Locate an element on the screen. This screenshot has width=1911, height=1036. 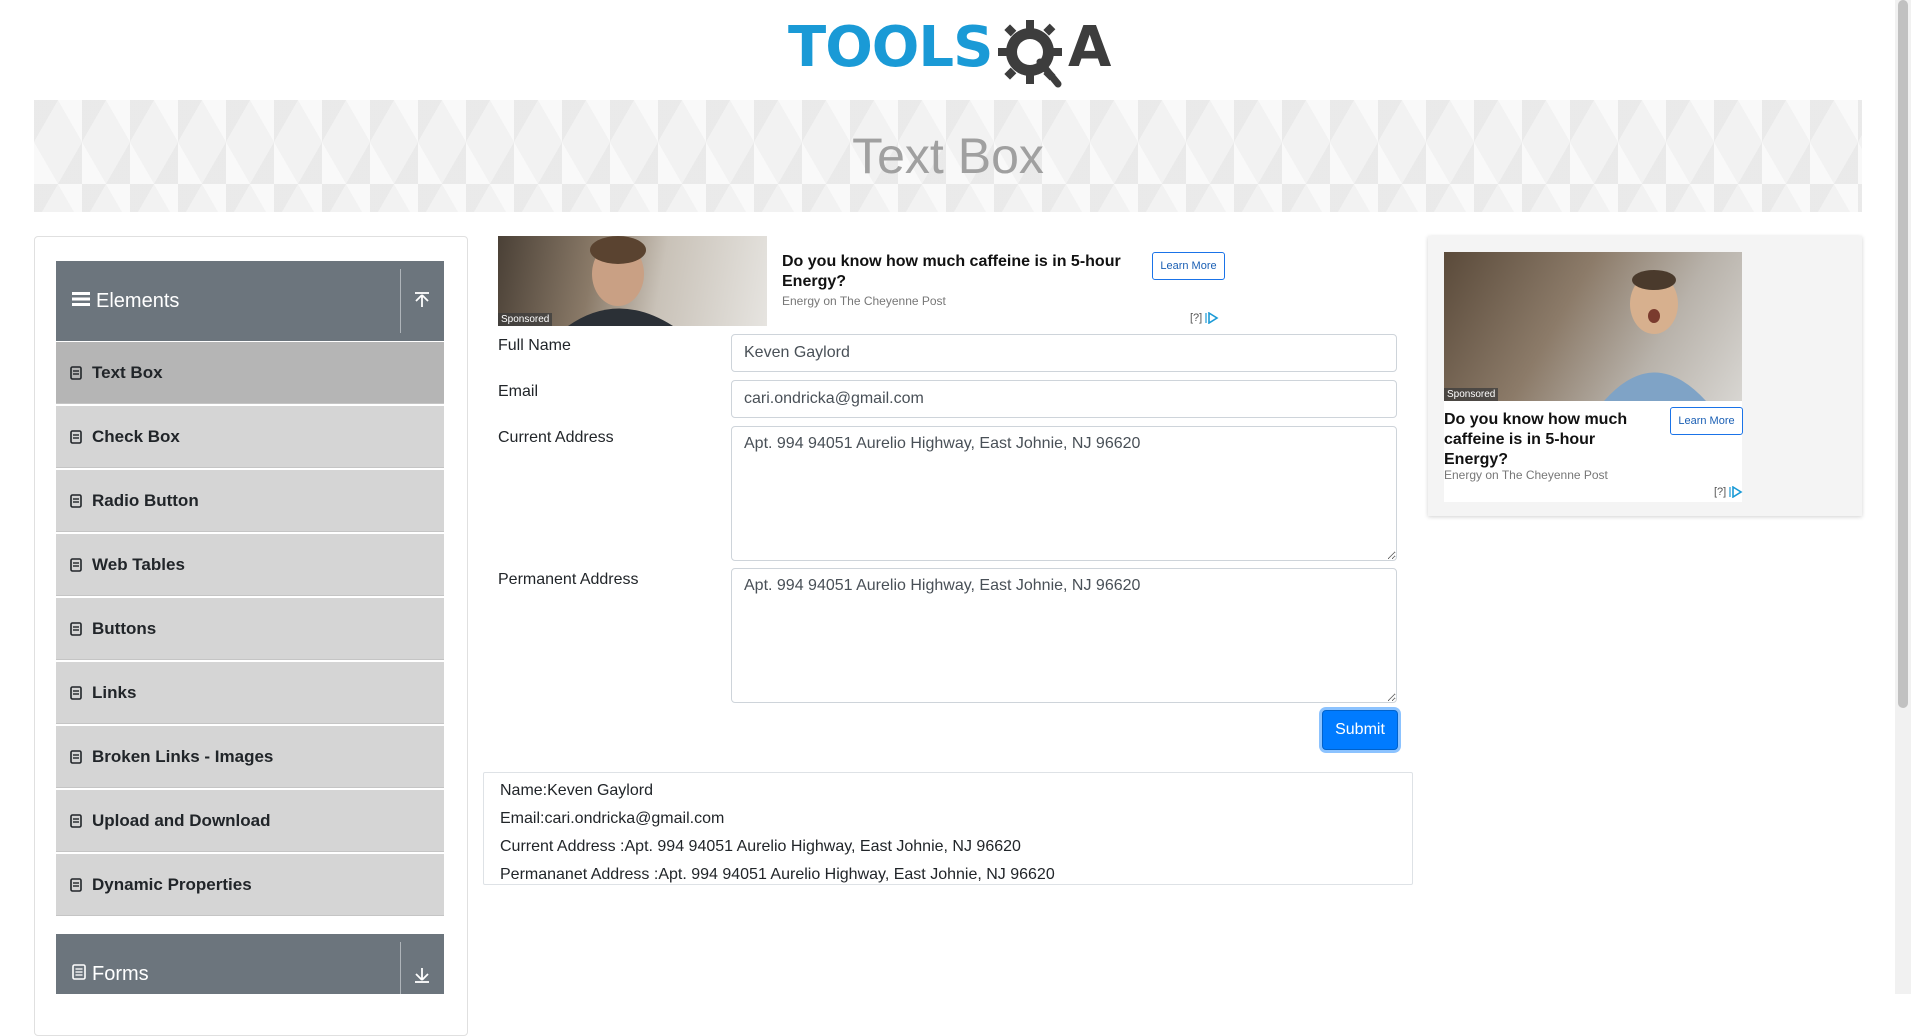
menu-item-label: Broken Links - Images is located at coordinates (183, 756).